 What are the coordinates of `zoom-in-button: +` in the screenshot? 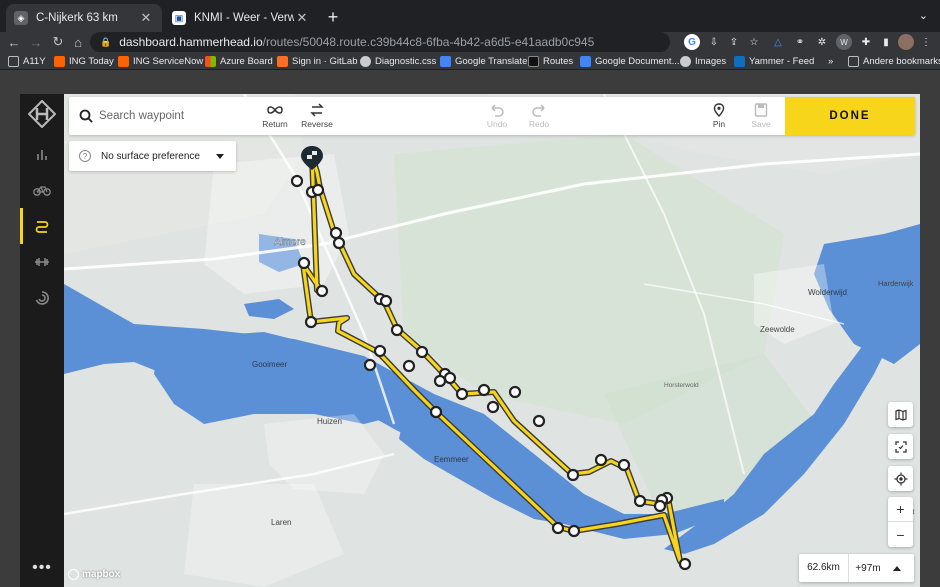 It's located at (900, 509).